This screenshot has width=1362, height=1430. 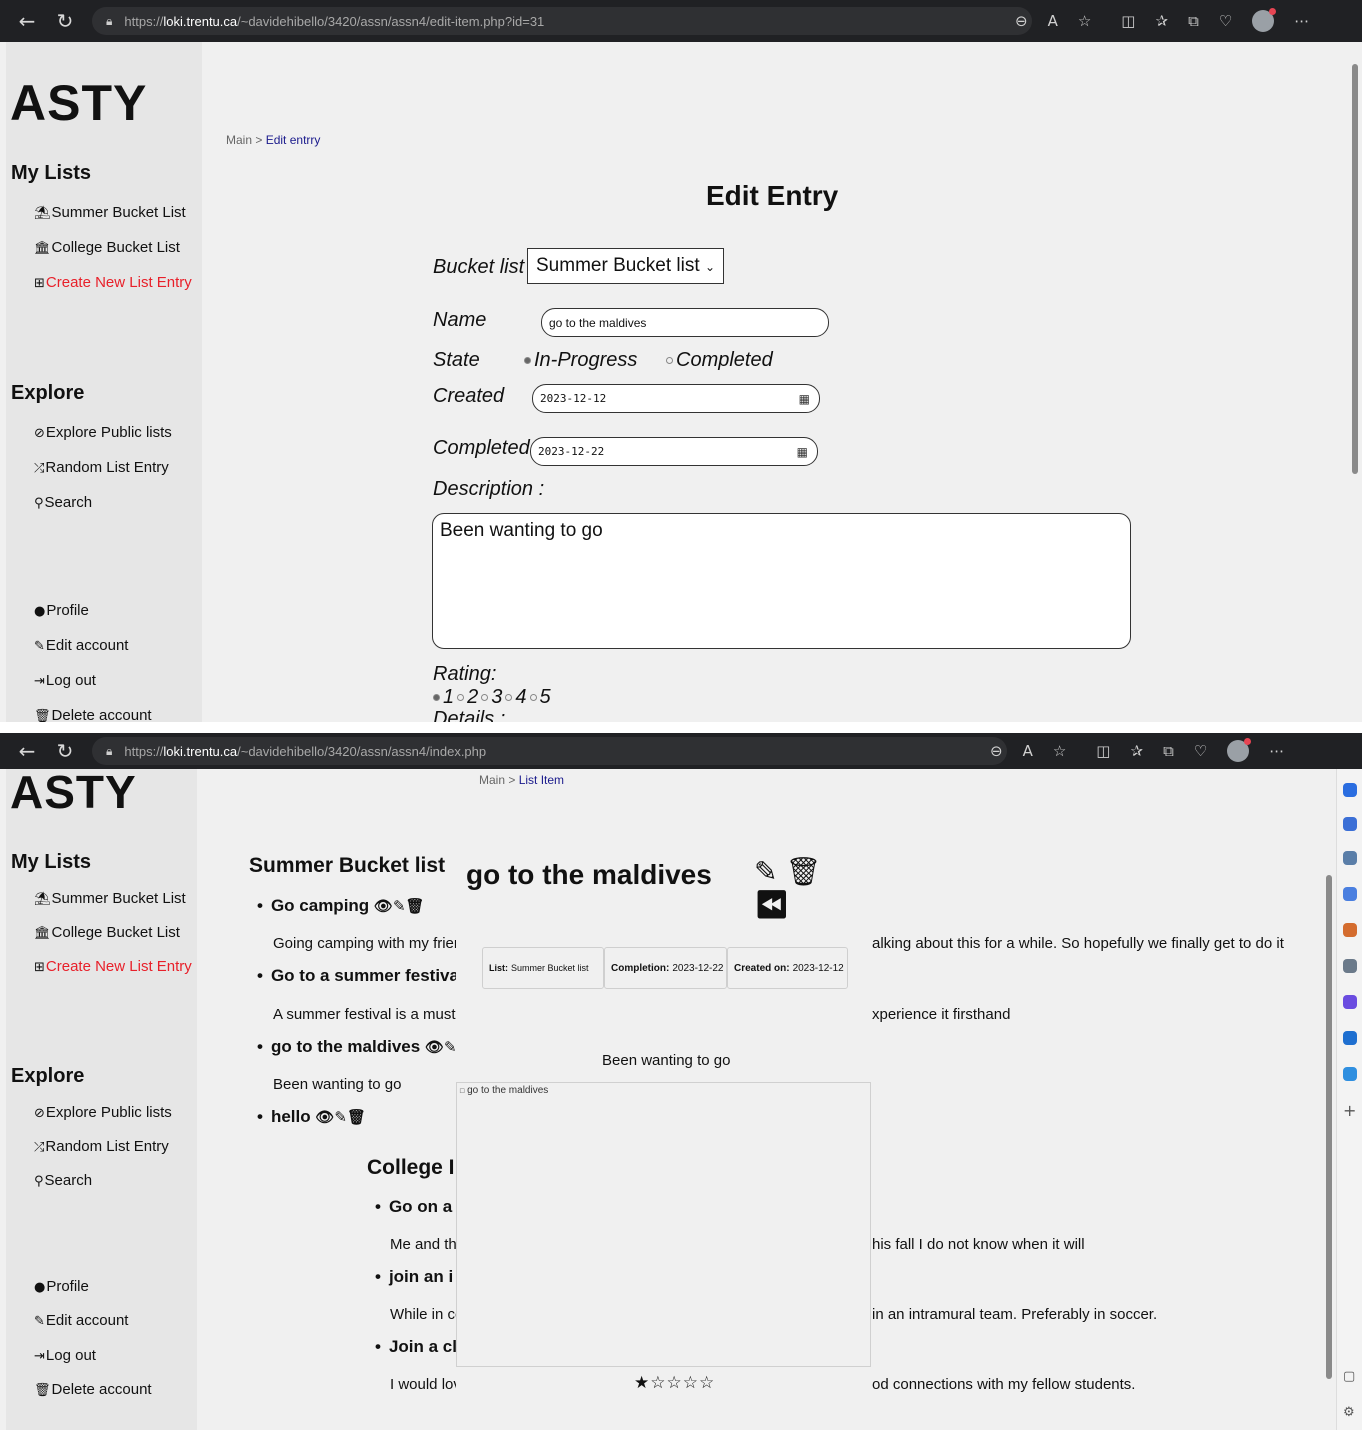 What do you see at coordinates (669, 361) in the screenshot?
I see `radio-completed` at bounding box center [669, 361].